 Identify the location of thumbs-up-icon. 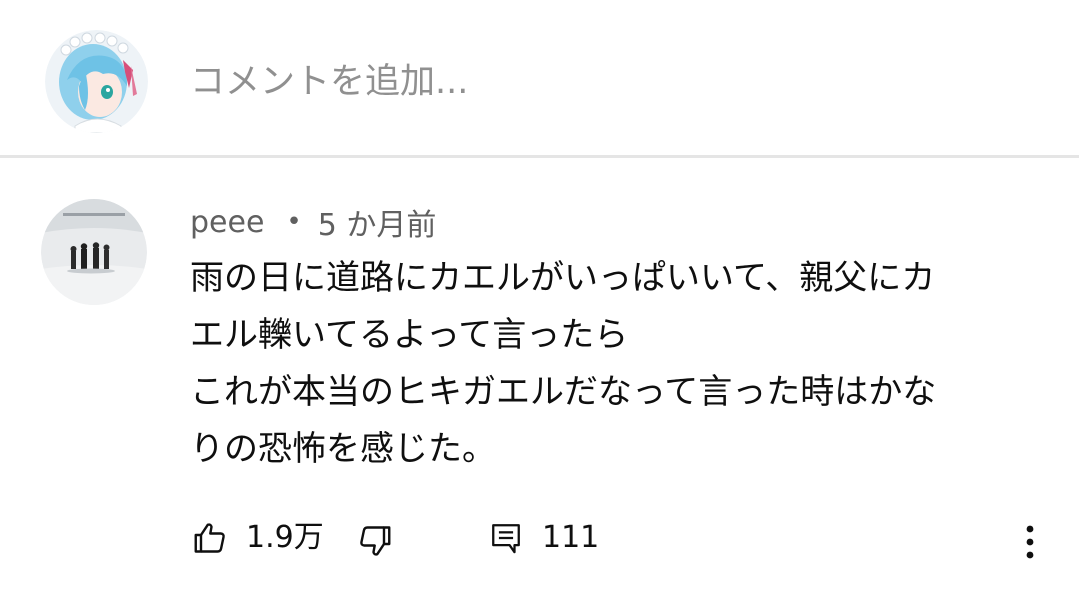
(209, 538).